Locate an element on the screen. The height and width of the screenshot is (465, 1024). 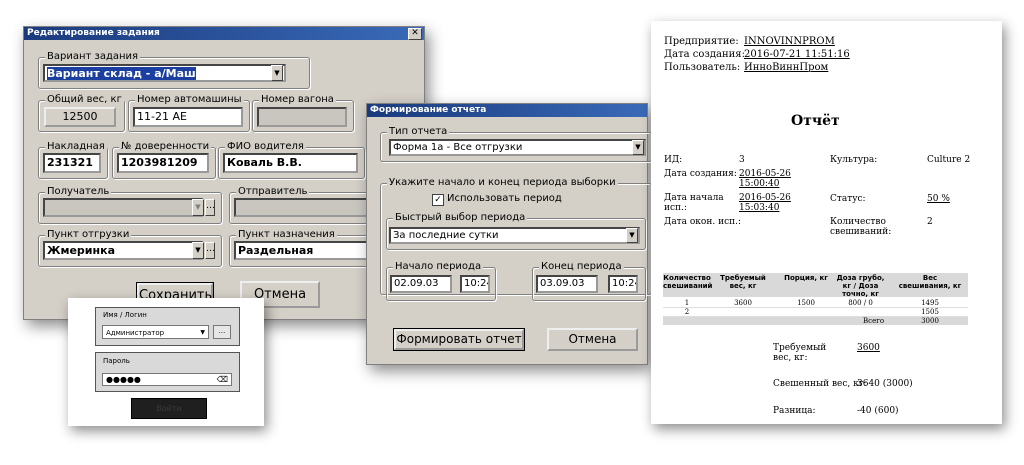
weighed-label: Свешенный вес, кг: is located at coordinates (820, 384).